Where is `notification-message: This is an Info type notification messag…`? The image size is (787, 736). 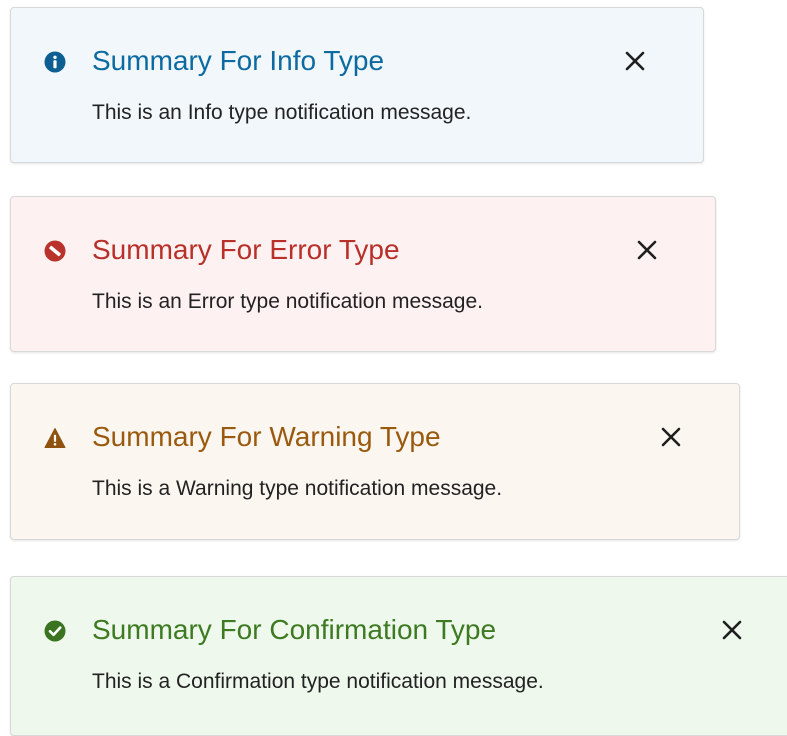 notification-message: This is an Info type notification messag… is located at coordinates (282, 112).